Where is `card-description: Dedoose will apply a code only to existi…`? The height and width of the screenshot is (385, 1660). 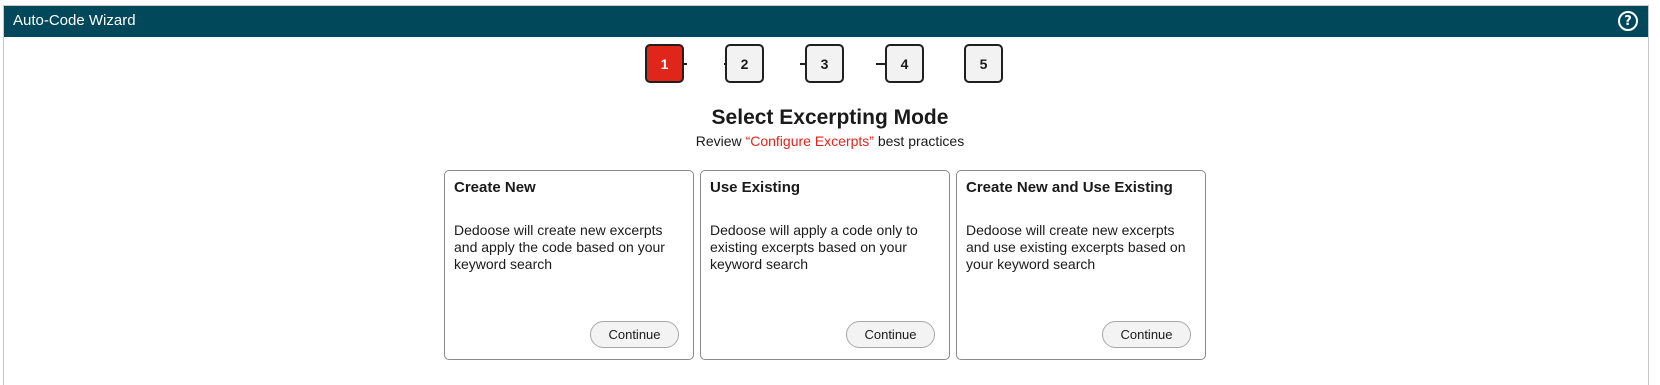 card-description: Dedoose will apply a code only to existi… is located at coordinates (814, 247).